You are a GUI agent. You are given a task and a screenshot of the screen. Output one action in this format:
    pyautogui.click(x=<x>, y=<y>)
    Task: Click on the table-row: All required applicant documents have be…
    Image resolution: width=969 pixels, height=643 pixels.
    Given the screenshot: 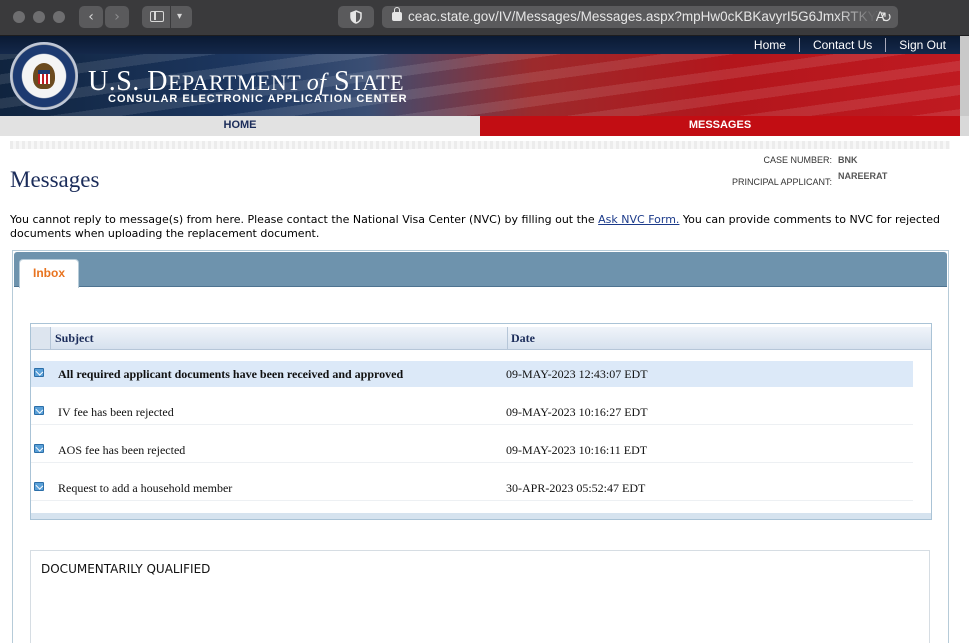 What is the action you would take?
    pyautogui.click(x=472, y=374)
    